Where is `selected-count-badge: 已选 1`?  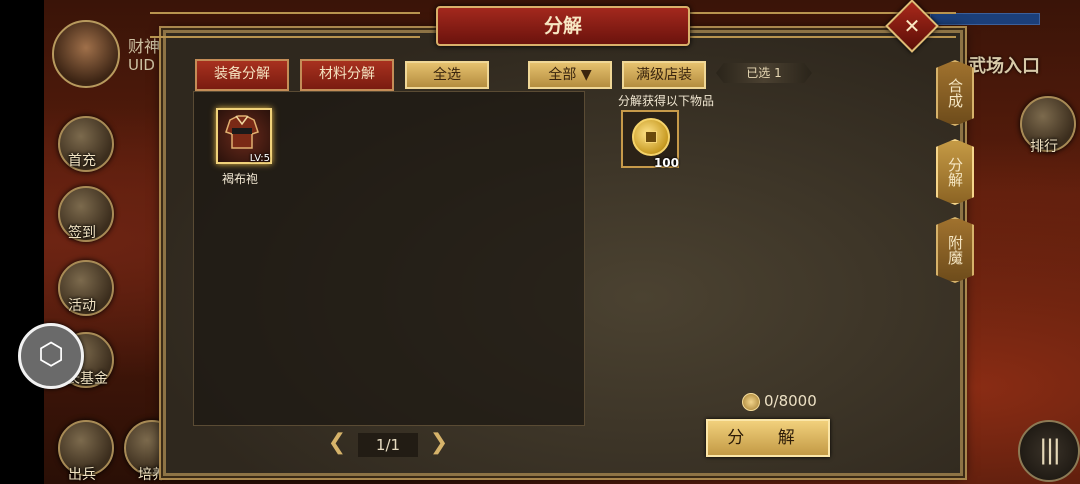
selected-count-badge: 已选 1 is located at coordinates (764, 73).